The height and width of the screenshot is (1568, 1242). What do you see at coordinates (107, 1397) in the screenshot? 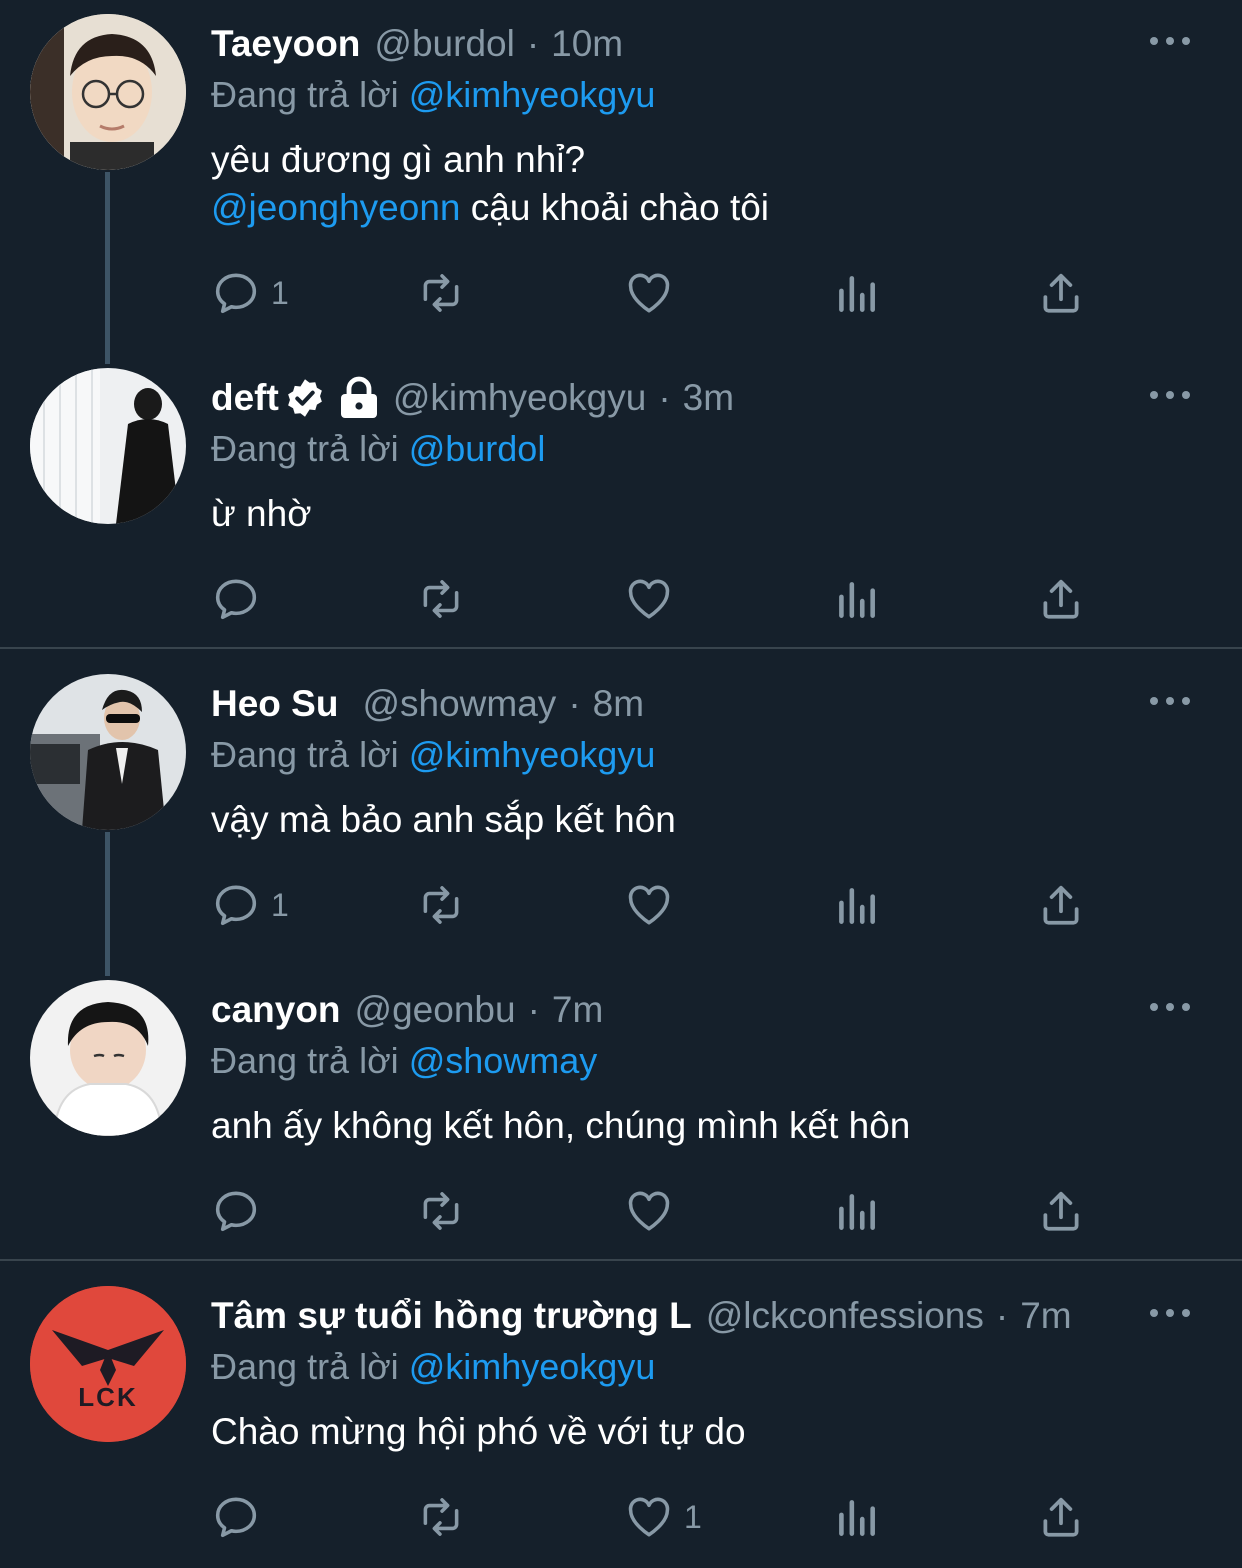
I see `lck-logo-text: LCK` at bounding box center [107, 1397].